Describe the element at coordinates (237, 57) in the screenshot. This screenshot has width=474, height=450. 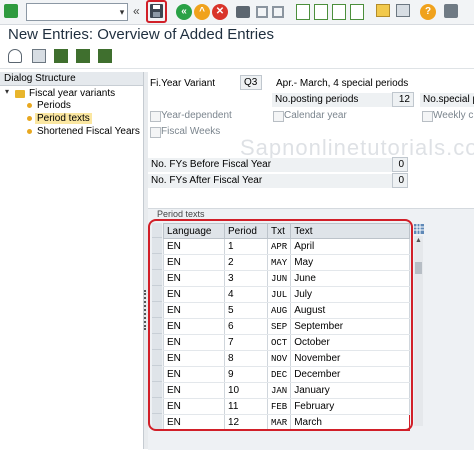
I see `application-toolbar` at that location.